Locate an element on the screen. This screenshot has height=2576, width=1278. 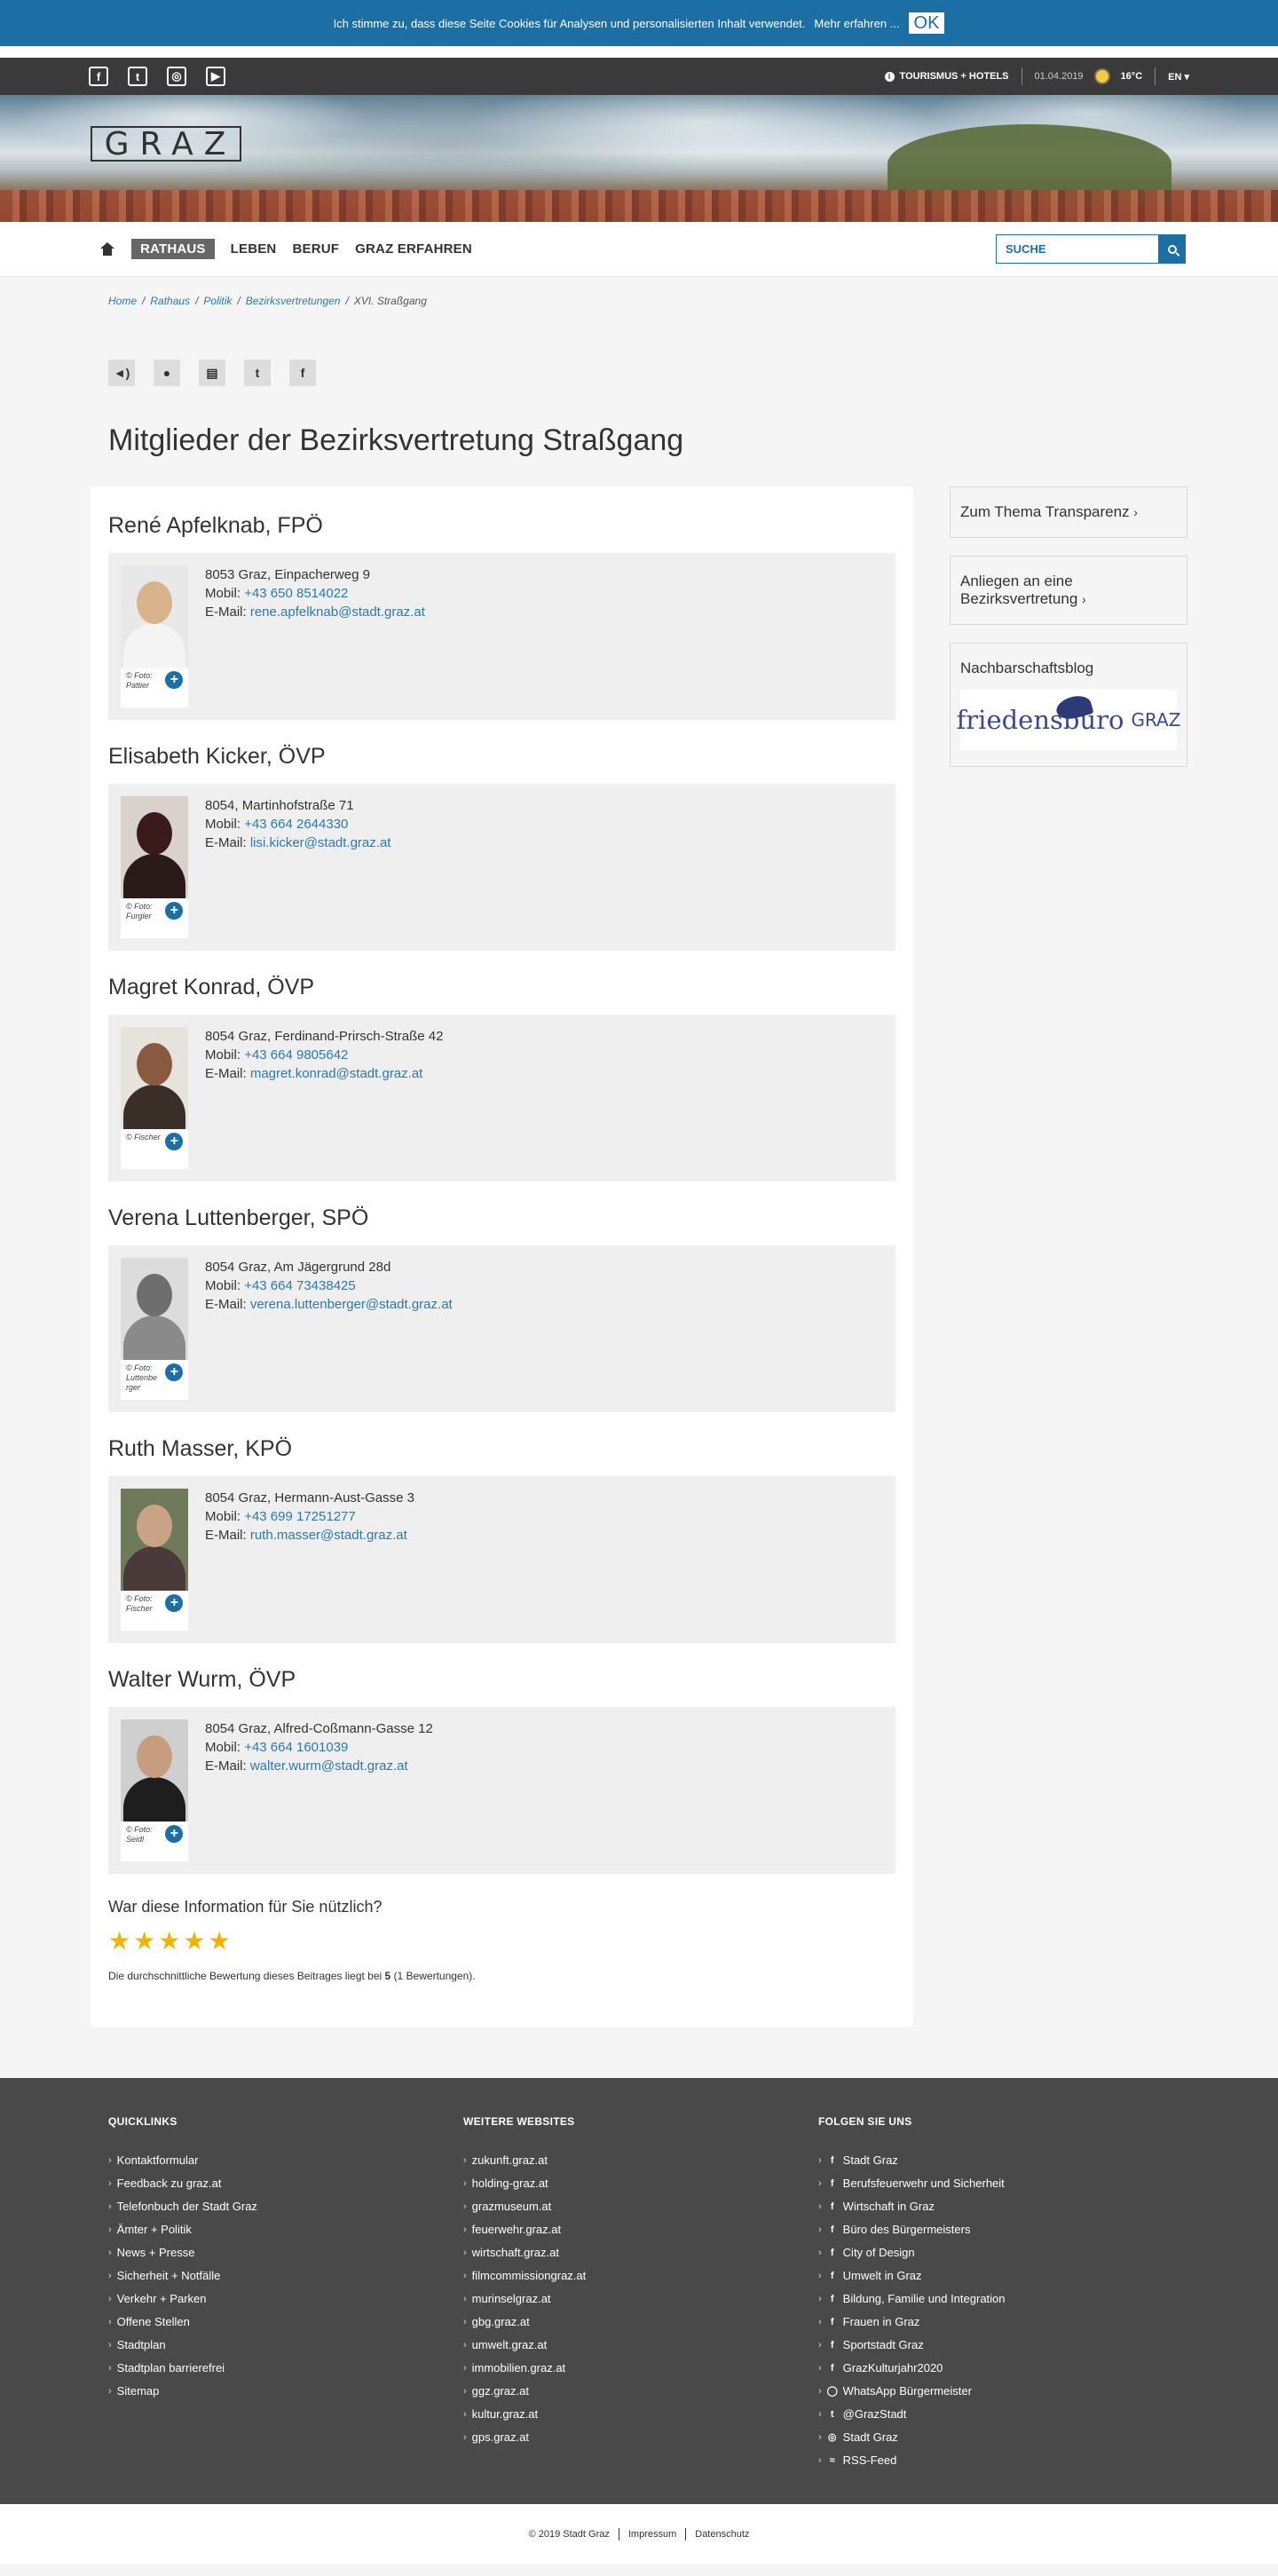
twitter-icon: t is located at coordinates (137, 76).